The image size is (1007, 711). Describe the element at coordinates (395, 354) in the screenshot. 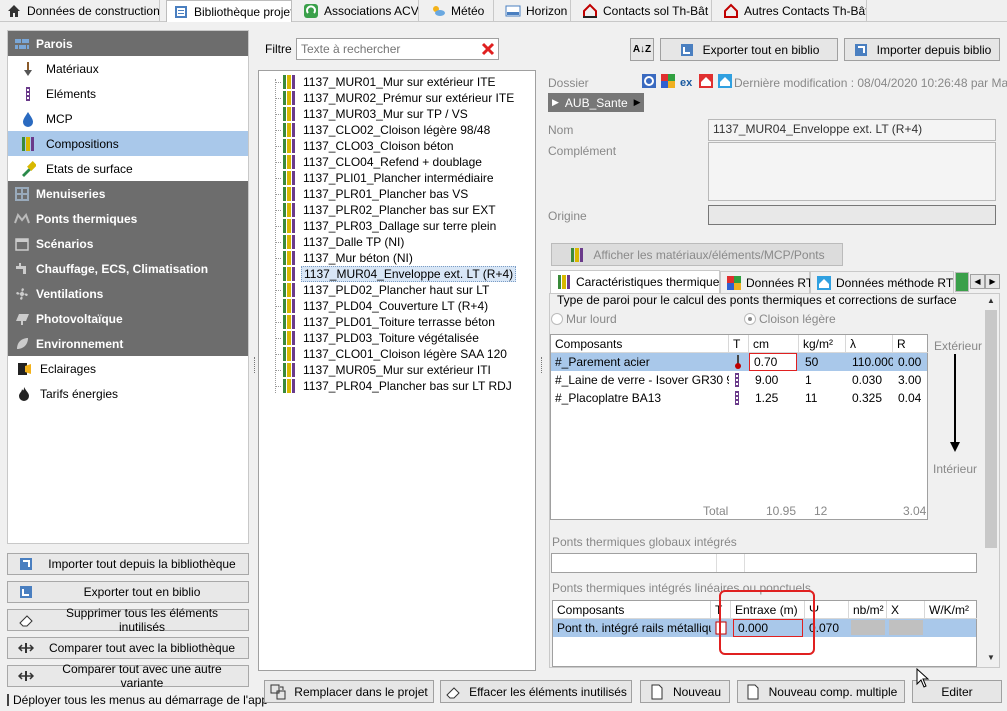

I see `list-item: 1137_CLO01_Cloison légère SAA 120` at that location.